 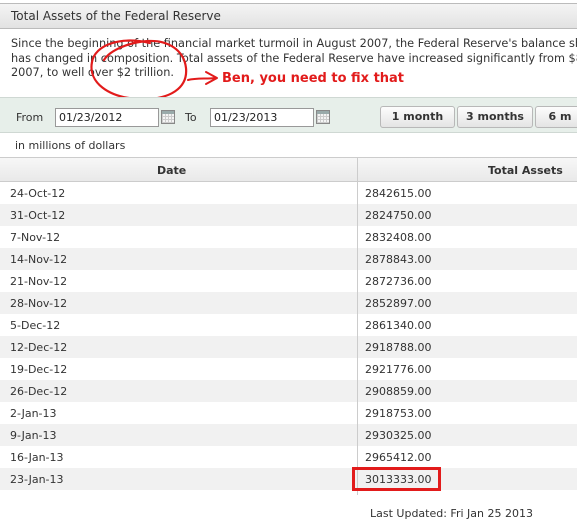 I want to click on table-header: Date Total Assets, so click(x=288, y=169).